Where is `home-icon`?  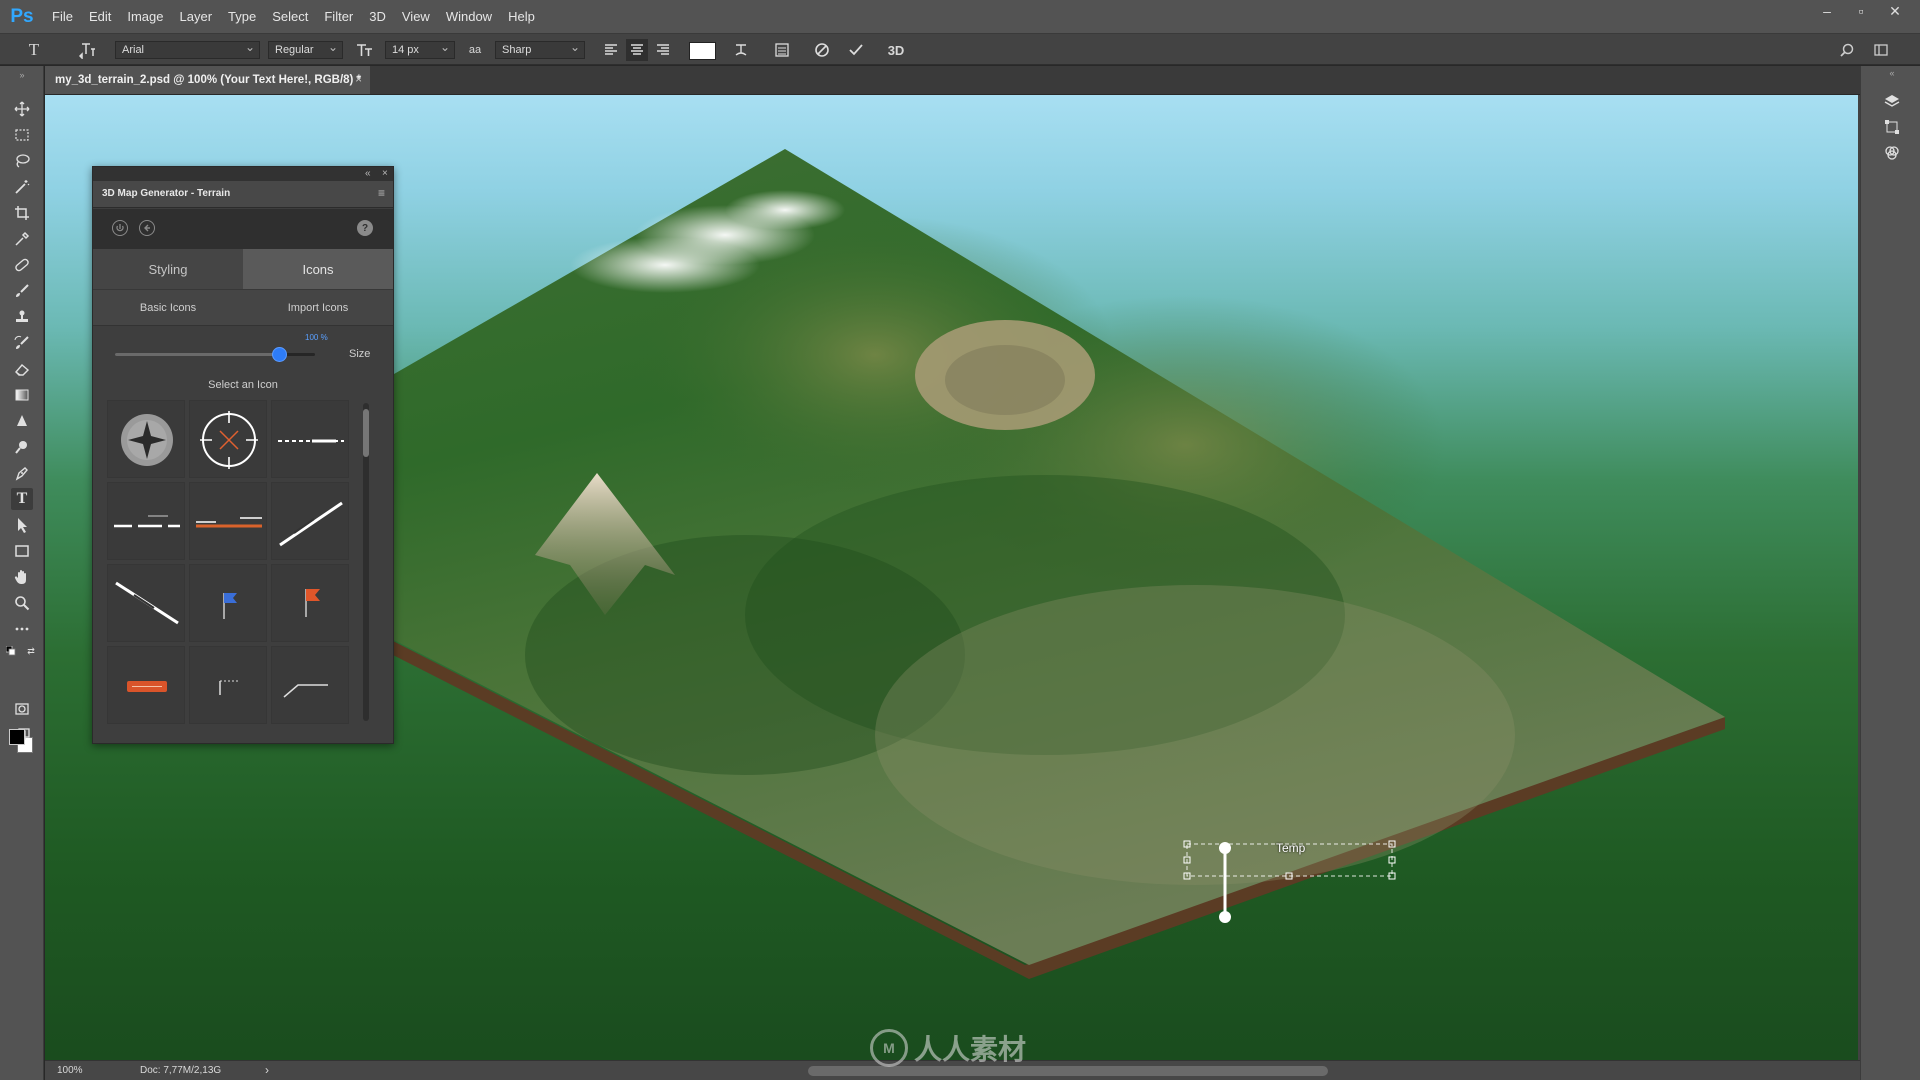
home-icon is located at coordinates (120, 228).